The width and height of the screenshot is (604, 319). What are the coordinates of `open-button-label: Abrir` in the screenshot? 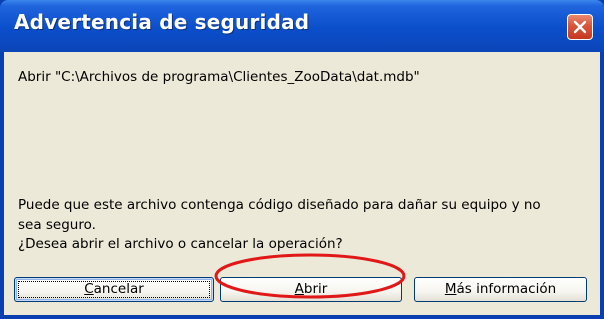 It's located at (311, 289).